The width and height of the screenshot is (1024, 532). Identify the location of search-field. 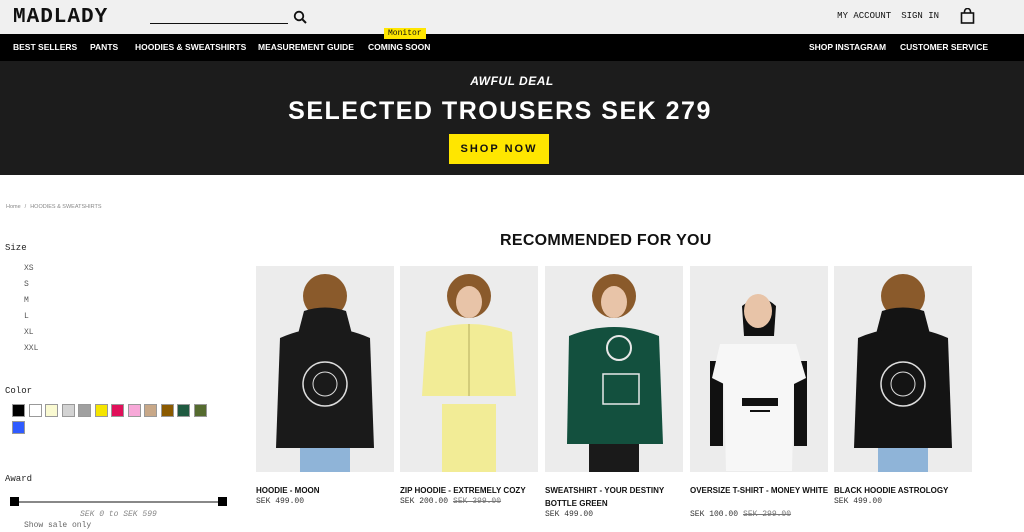
(229, 17).